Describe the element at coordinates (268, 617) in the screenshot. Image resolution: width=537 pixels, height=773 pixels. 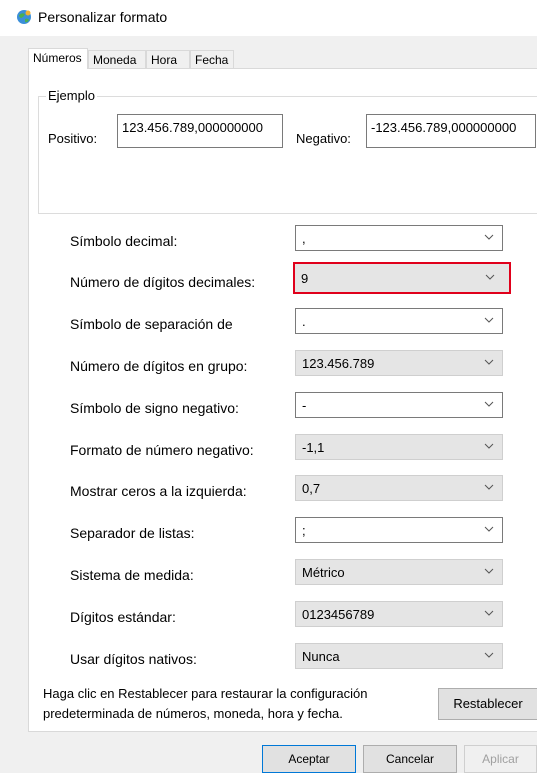
I see `setting-row: Dígitos estándar: 0123456789` at that location.